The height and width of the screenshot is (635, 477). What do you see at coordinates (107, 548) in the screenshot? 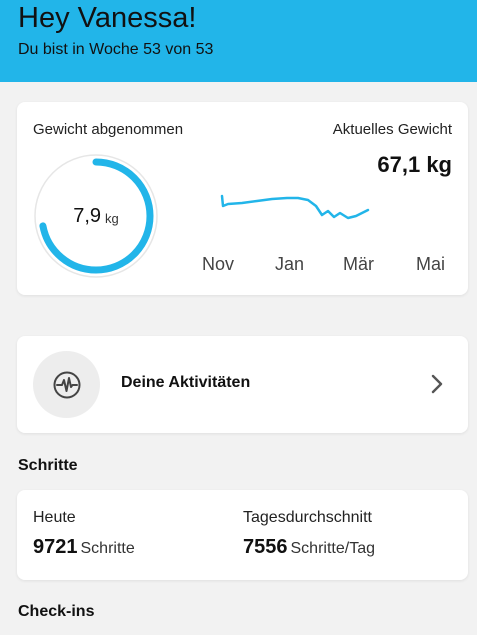
I see `steps-today-unit: Schritte` at bounding box center [107, 548].